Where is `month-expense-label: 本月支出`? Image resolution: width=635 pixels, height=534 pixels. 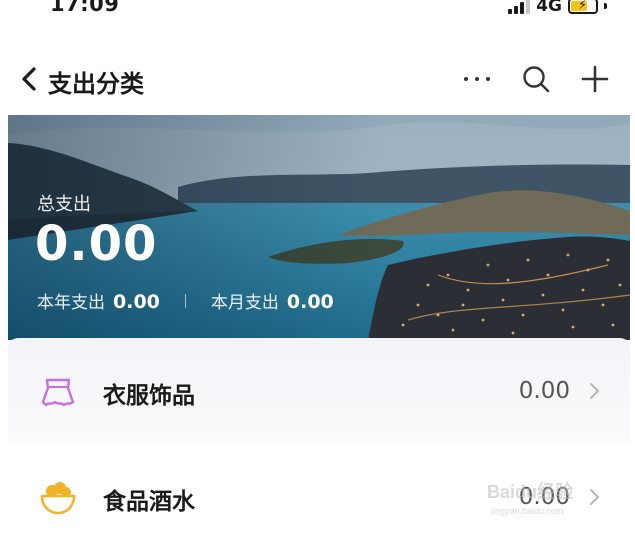
month-expense-label: 本月支出 is located at coordinates (244, 303).